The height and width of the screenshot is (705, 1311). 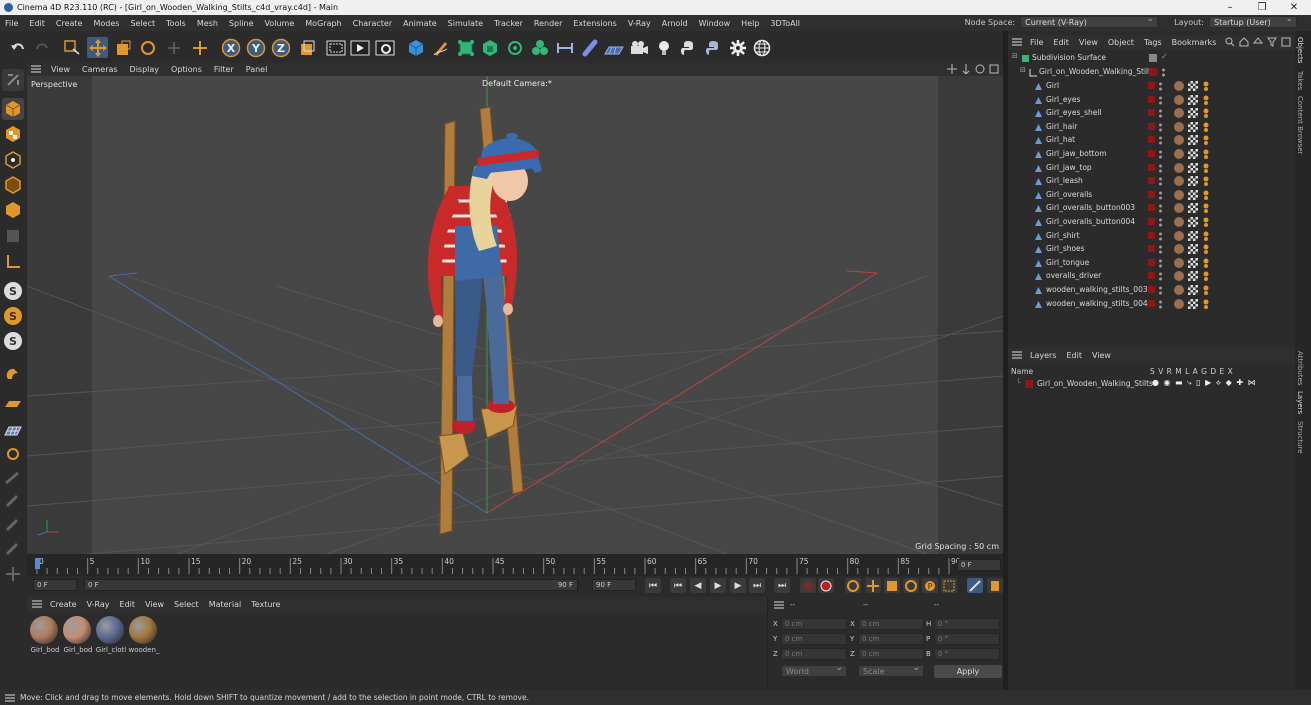 What do you see at coordinates (373, 23) in the screenshot?
I see `menu-character: Character` at bounding box center [373, 23].